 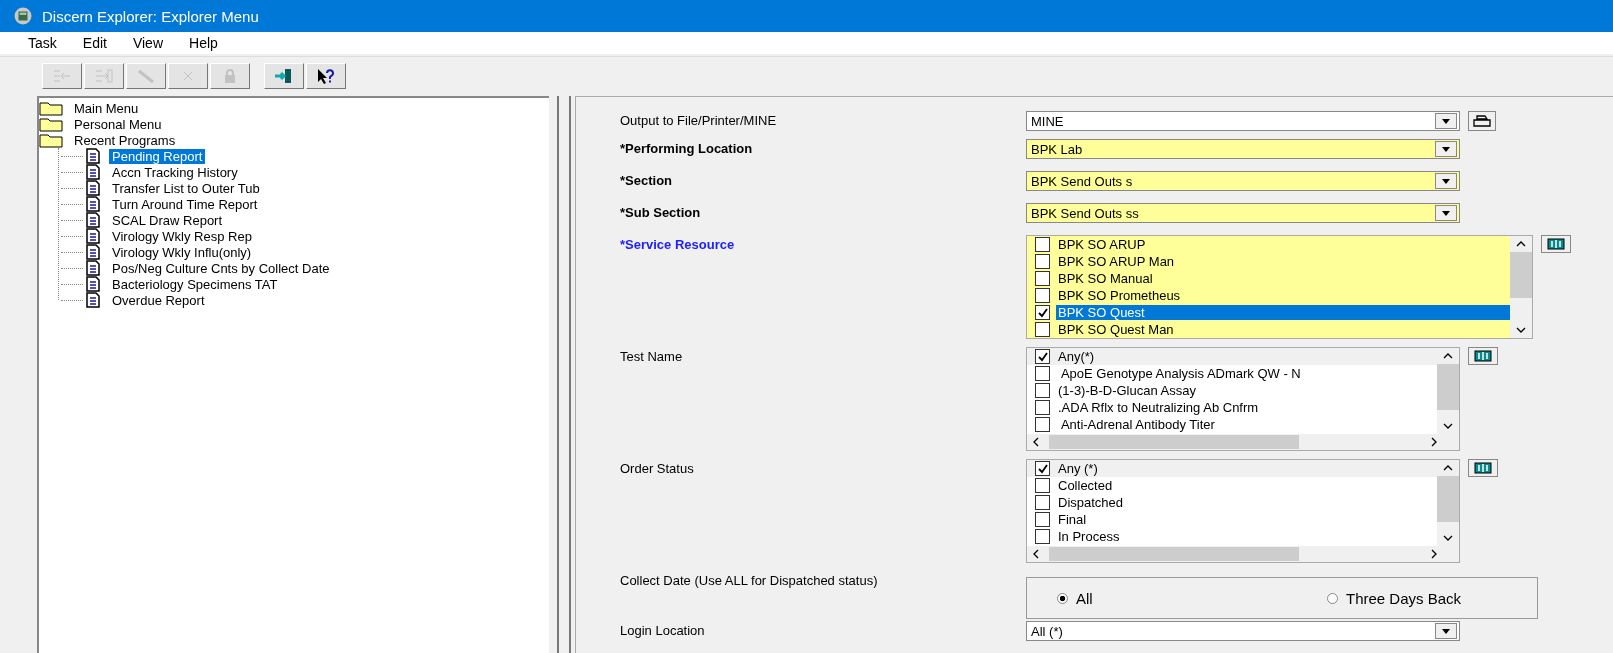 What do you see at coordinates (1268, 278) in the screenshot?
I see `list-item: BPK SO Manual` at bounding box center [1268, 278].